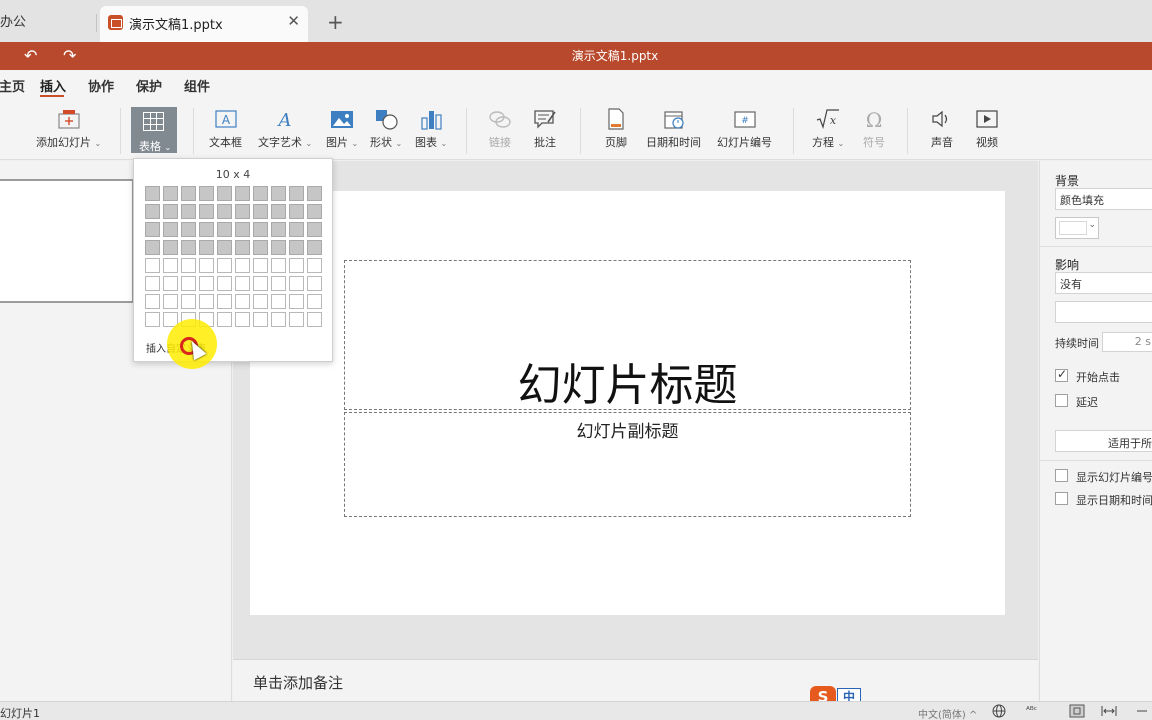 The width and height of the screenshot is (1152, 720). Describe the element at coordinates (942, 129) in the screenshot. I see `audio-button: 声音` at that location.